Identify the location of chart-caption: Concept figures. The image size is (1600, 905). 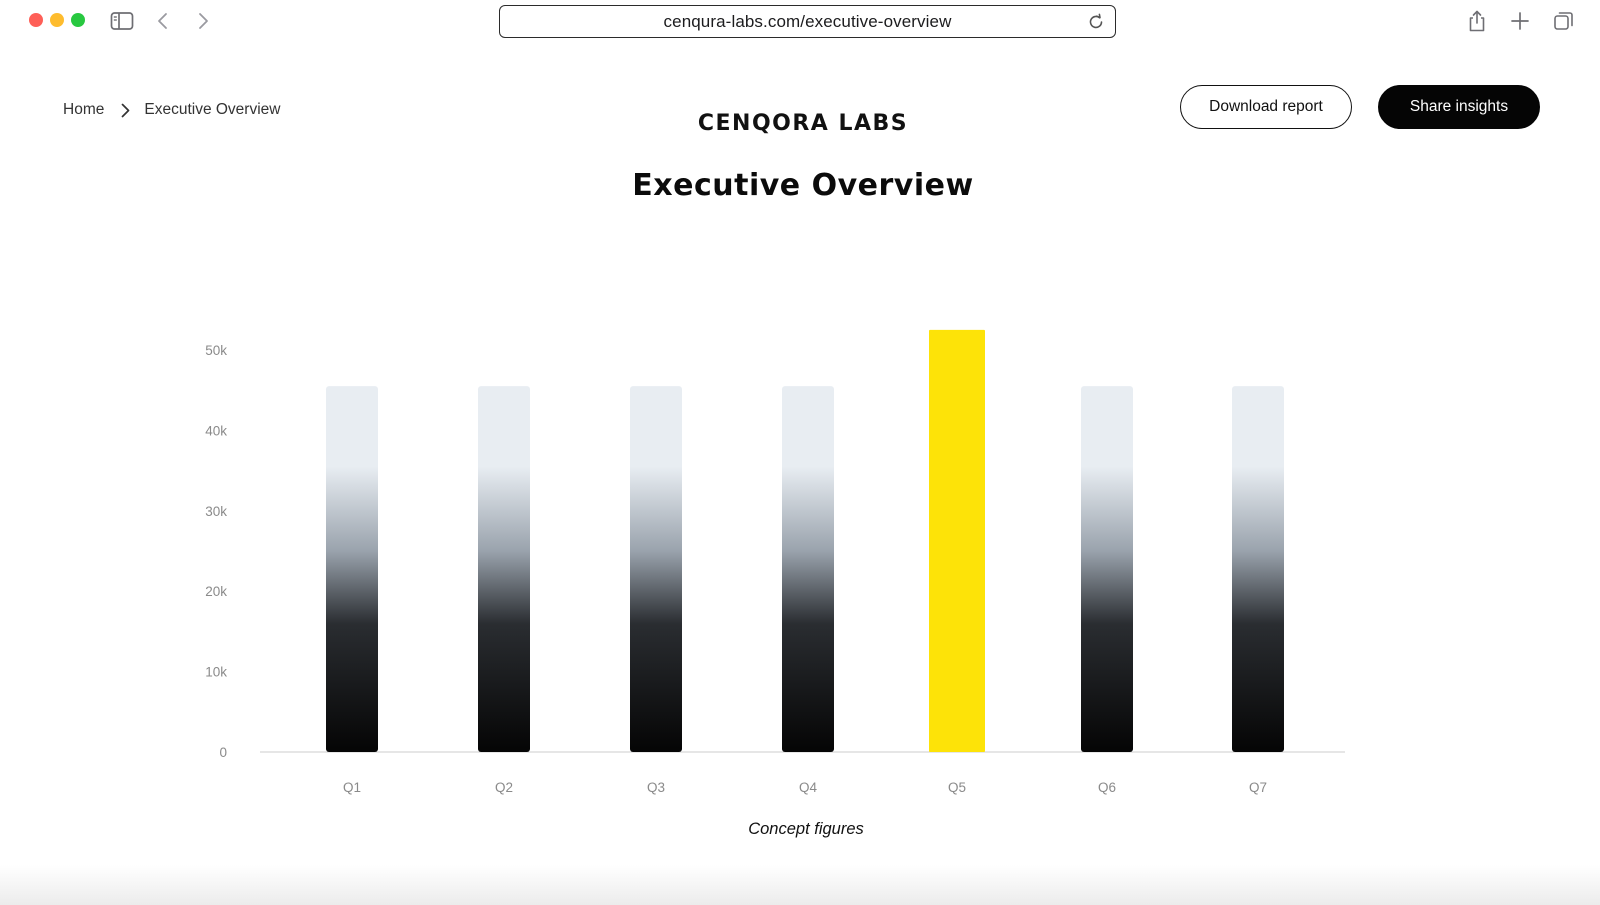
(806, 829).